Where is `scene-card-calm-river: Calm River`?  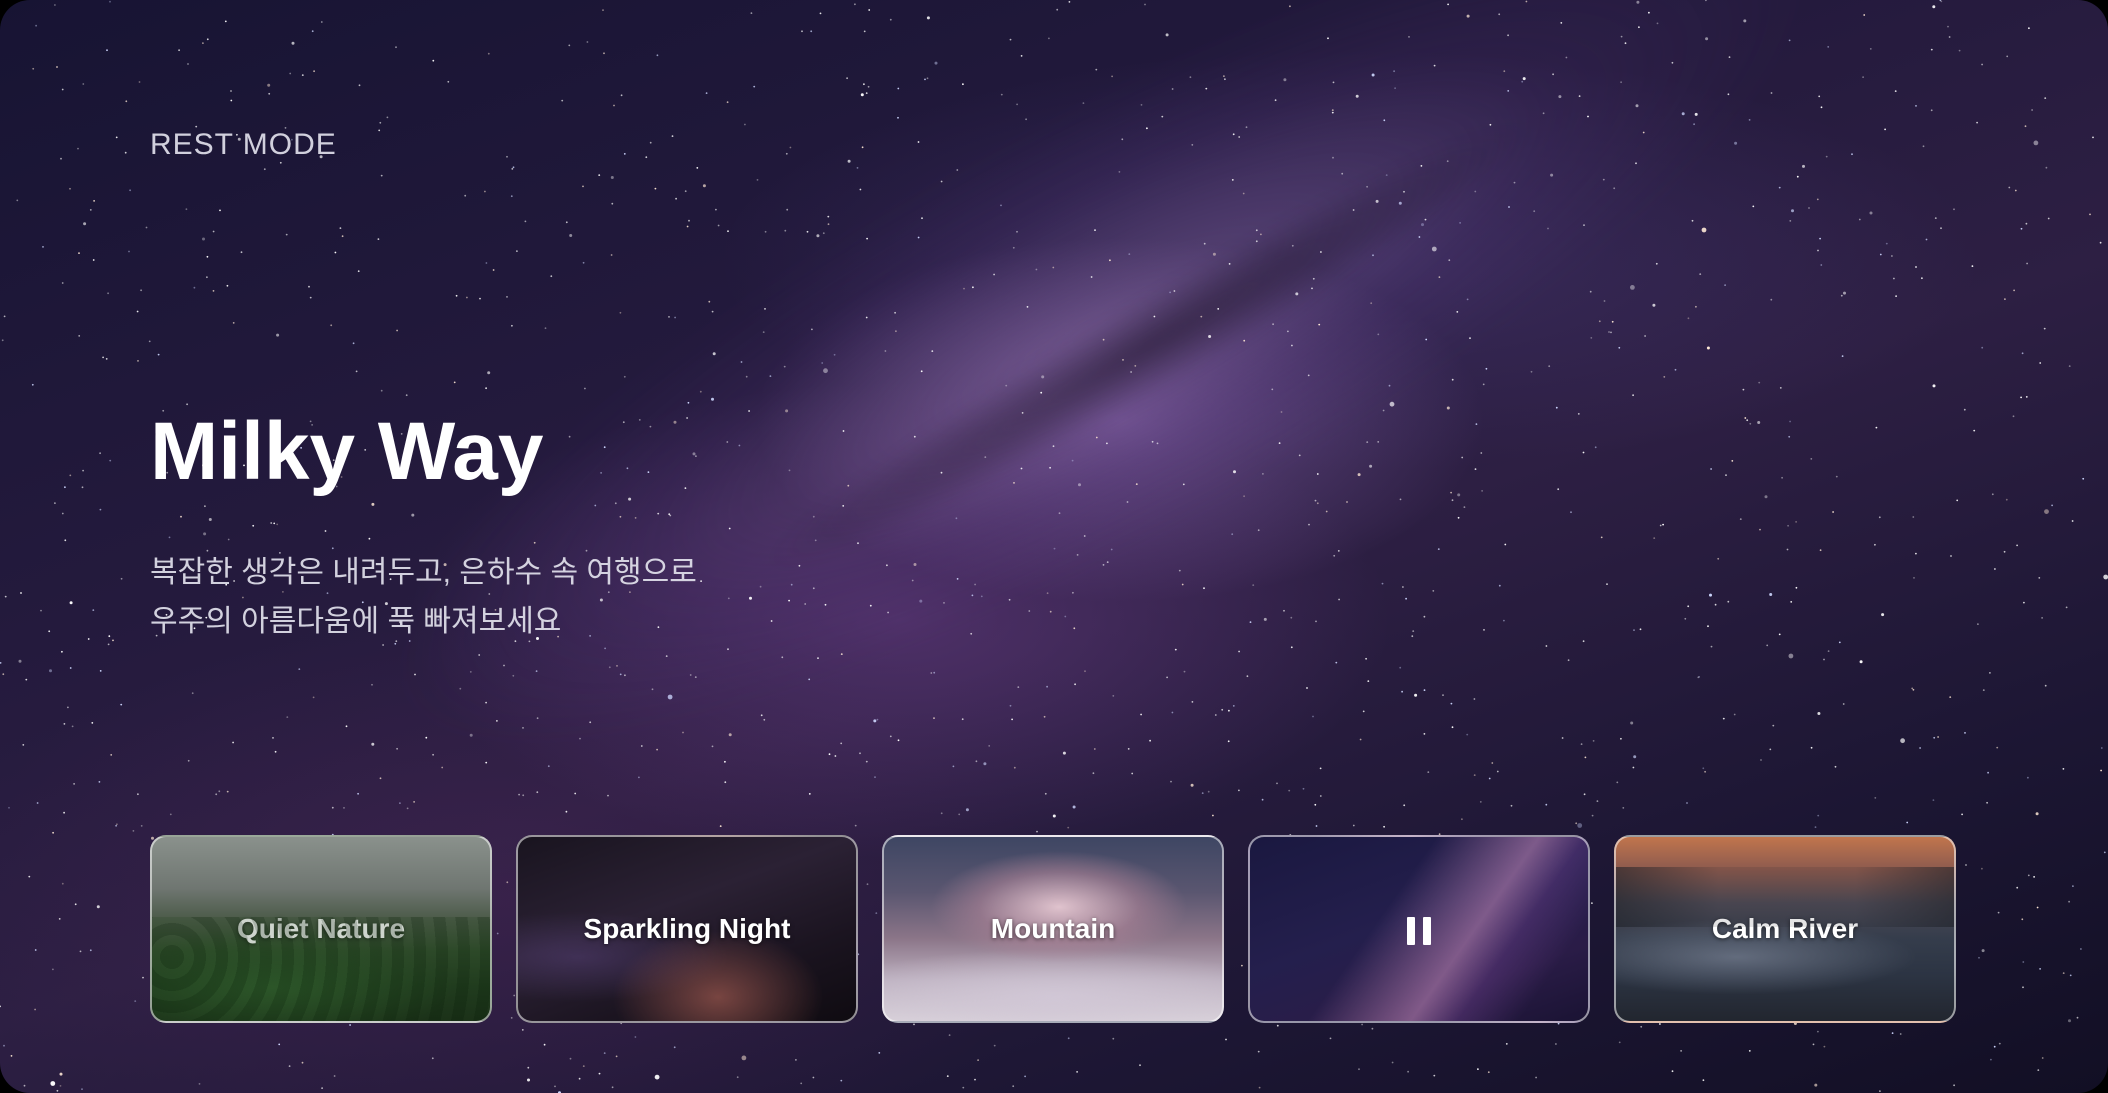
scene-card-calm-river: Calm River is located at coordinates (1785, 929).